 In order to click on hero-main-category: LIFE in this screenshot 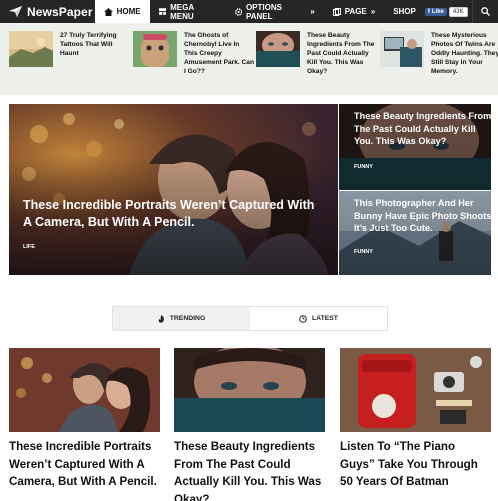, I will do `click(29, 247)`.